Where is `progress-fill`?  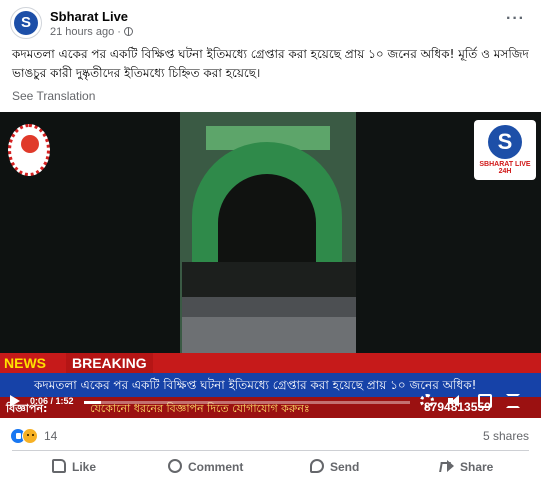 progress-fill is located at coordinates (93, 402).